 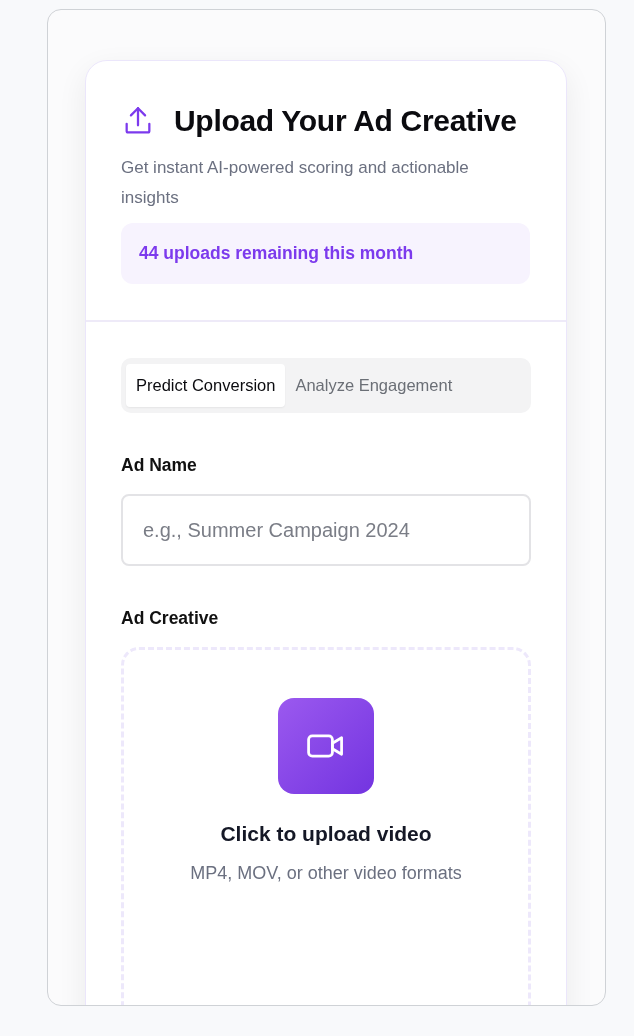 I want to click on field-label: Ad Name, so click(x=159, y=465).